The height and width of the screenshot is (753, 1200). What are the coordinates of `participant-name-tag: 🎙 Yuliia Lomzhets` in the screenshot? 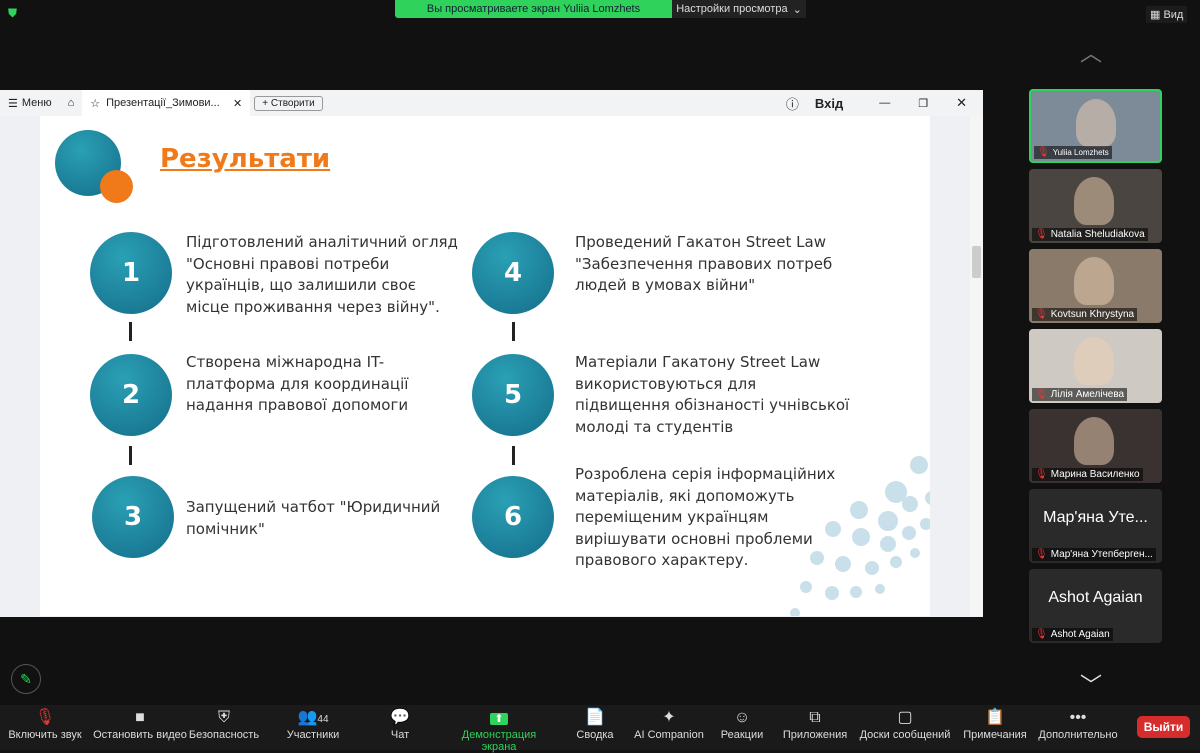 It's located at (1073, 152).